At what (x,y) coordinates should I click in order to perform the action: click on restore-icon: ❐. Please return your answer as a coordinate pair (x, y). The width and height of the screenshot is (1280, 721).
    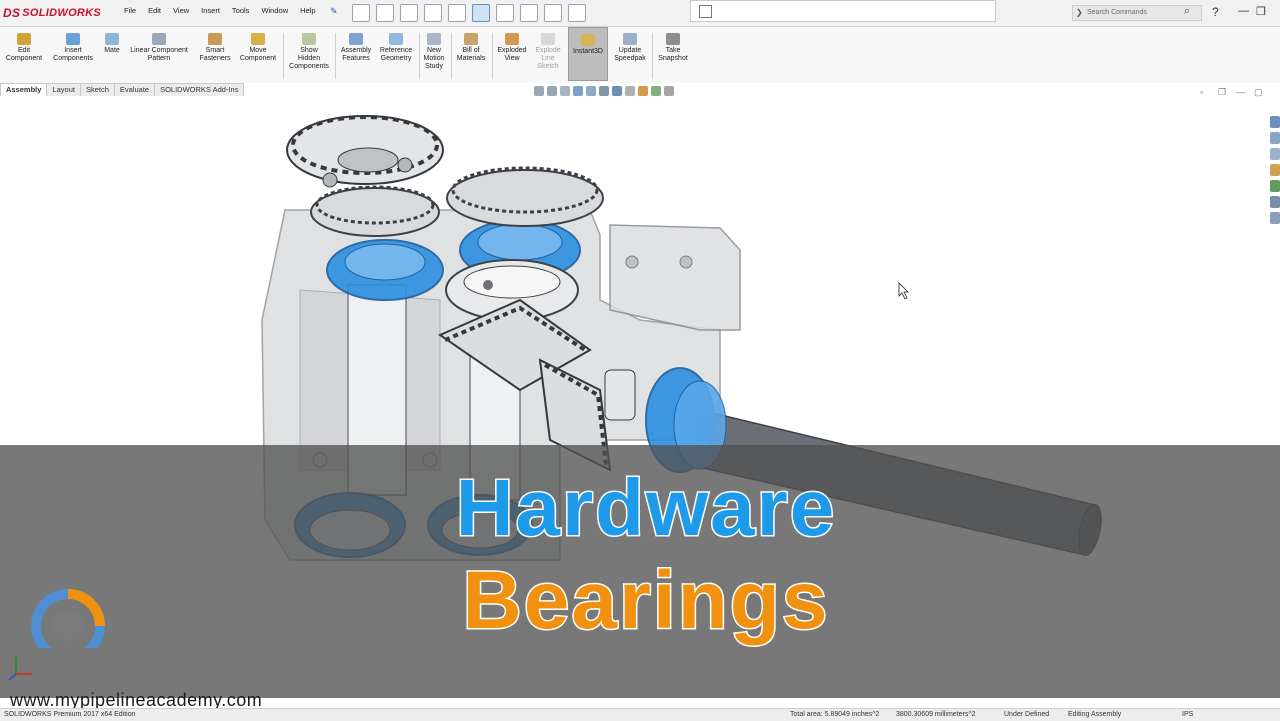
    Looking at the image, I should click on (1261, 11).